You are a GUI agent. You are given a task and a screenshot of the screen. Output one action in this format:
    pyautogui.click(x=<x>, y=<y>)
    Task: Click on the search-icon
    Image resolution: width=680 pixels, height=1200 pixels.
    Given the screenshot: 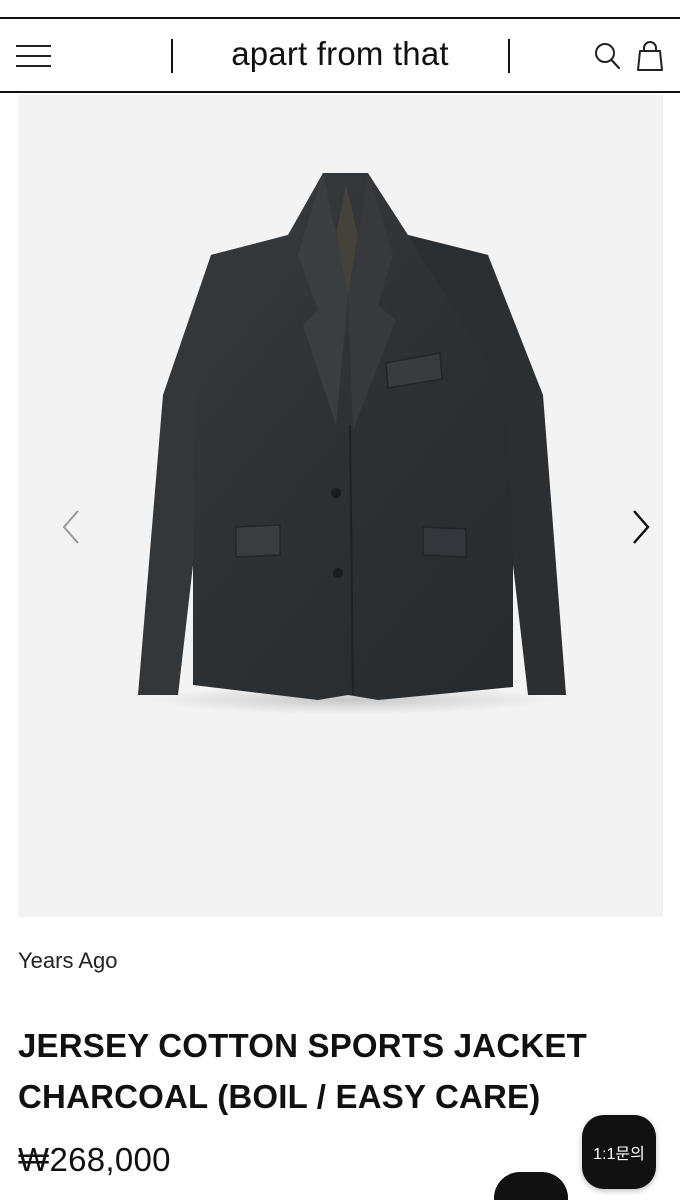 What is the action you would take?
    pyautogui.click(x=608, y=56)
    